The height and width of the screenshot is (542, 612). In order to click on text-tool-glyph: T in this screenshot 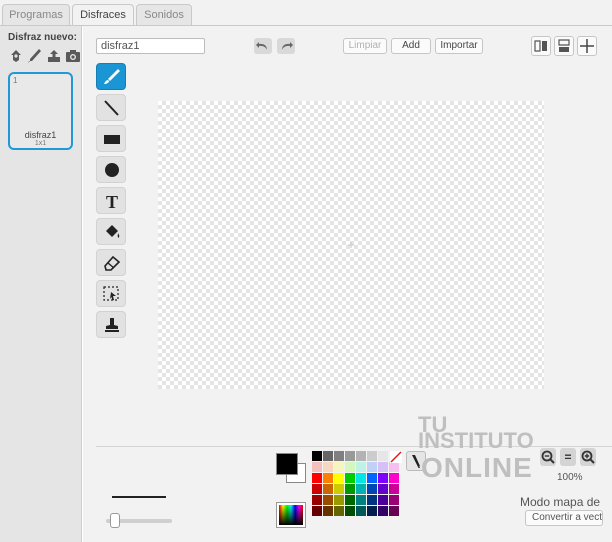, I will do `click(112, 201)`.